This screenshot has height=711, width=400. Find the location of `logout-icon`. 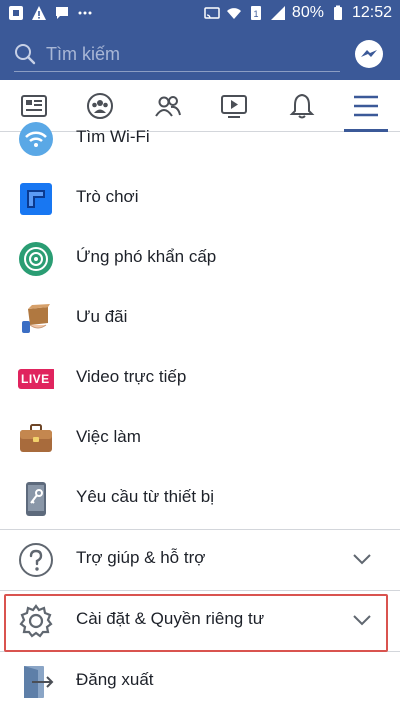

logout-icon is located at coordinates (39, 682).